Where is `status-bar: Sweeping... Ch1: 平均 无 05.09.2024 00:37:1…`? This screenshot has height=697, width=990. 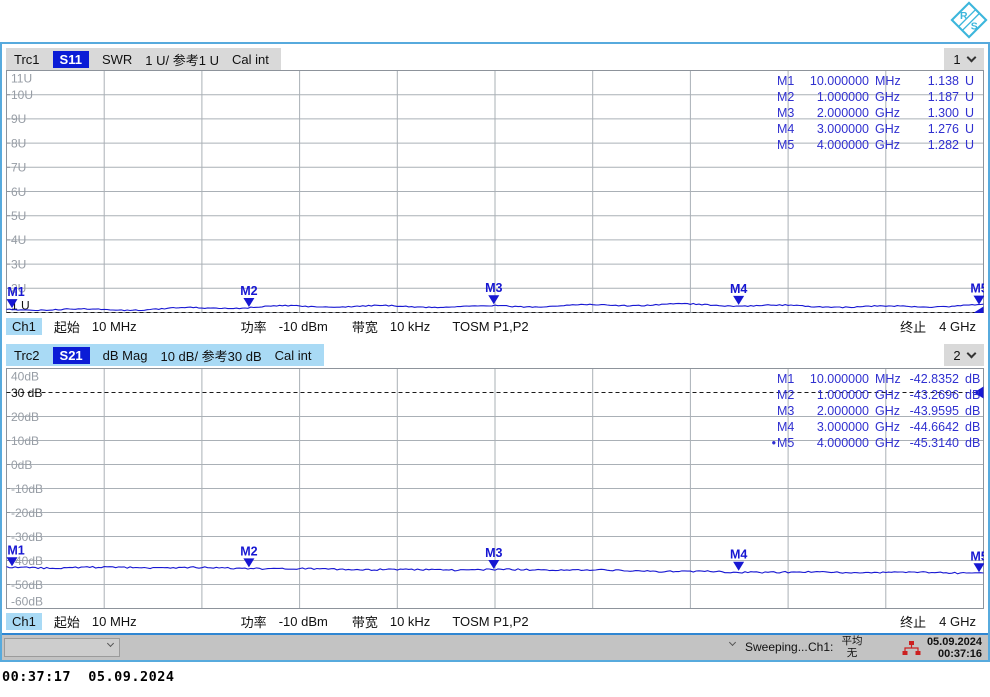 status-bar: Sweeping... Ch1: 平均 无 05.09.2024 00:37:1… is located at coordinates (495, 646).